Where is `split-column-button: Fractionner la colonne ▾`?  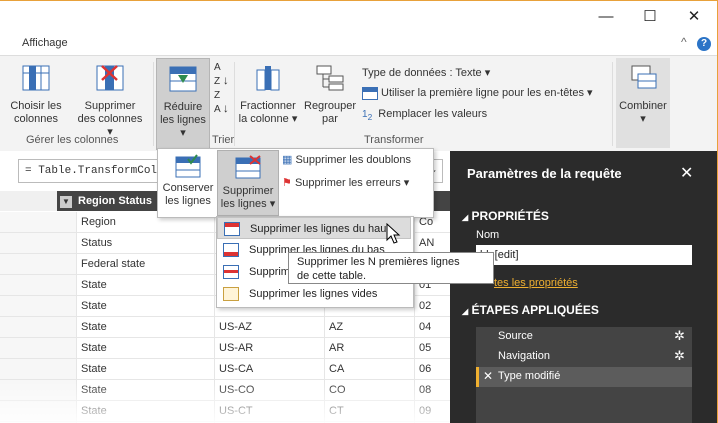 split-column-button: Fractionner la colonne ▾ is located at coordinates (268, 95).